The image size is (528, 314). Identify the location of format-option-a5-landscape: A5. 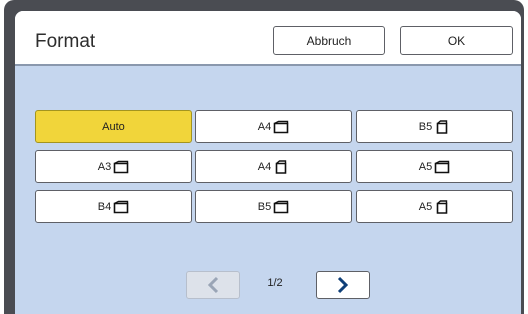
(434, 166).